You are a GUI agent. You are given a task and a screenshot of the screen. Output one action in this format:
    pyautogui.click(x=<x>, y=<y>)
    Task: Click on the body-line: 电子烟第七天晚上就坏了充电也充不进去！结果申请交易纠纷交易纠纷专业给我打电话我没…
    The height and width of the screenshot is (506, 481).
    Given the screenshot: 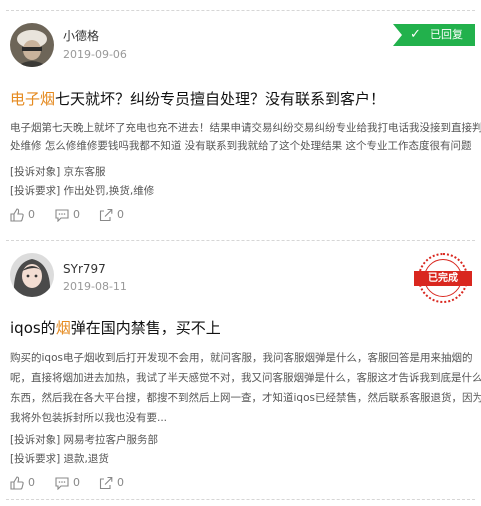 What is the action you would take?
    pyautogui.click(x=245, y=128)
    